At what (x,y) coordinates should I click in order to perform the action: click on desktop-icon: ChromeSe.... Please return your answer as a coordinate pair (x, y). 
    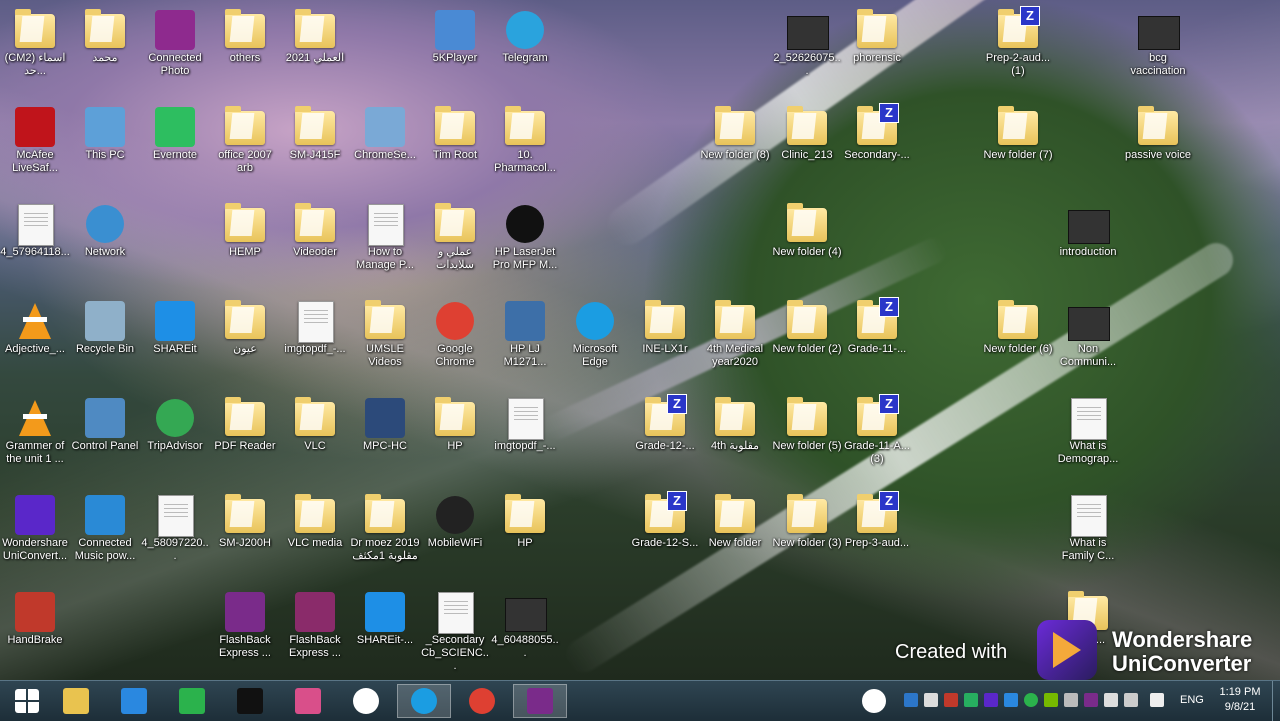
    Looking at the image, I should click on (385, 147).